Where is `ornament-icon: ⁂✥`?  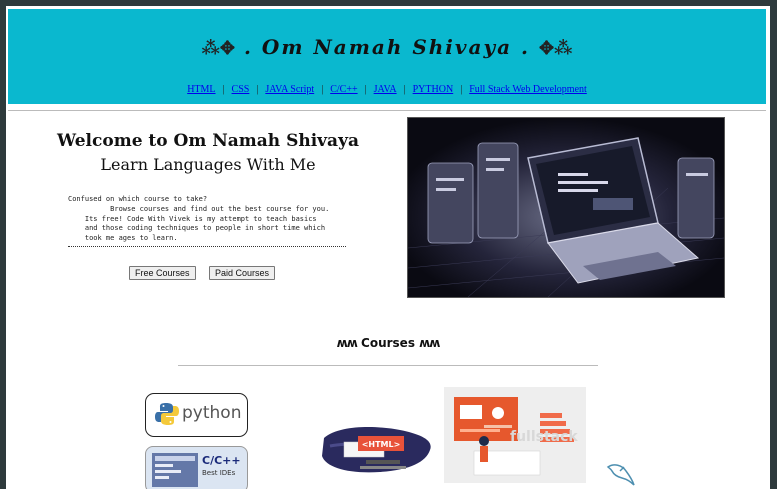 ornament-icon: ⁂✥ is located at coordinates (218, 48).